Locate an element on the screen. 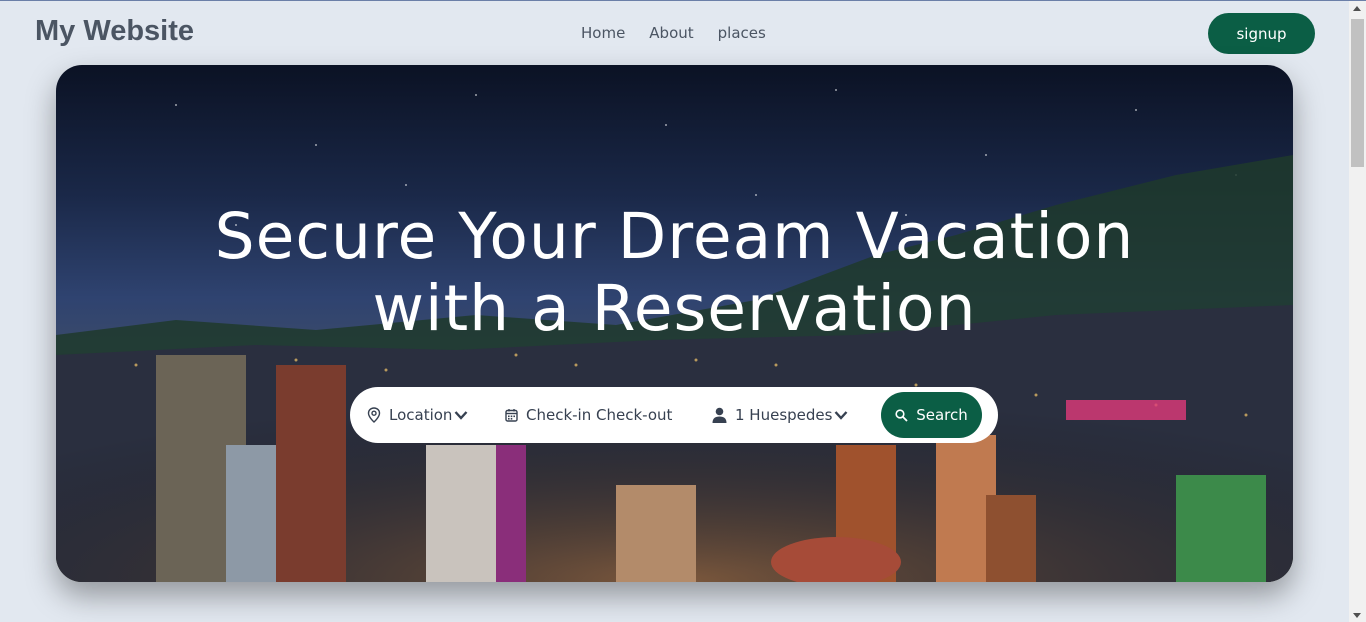 Image resolution: width=1366 pixels, height=622 pixels. scrollbar-thumb is located at coordinates (1357, 93).